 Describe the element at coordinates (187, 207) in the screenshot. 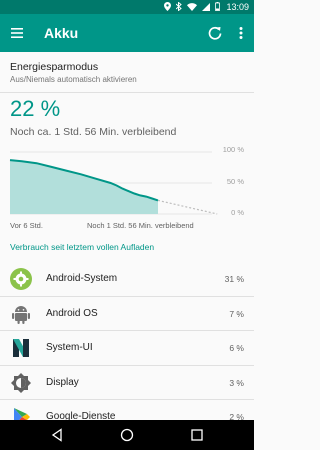

I see `projection-line` at that location.